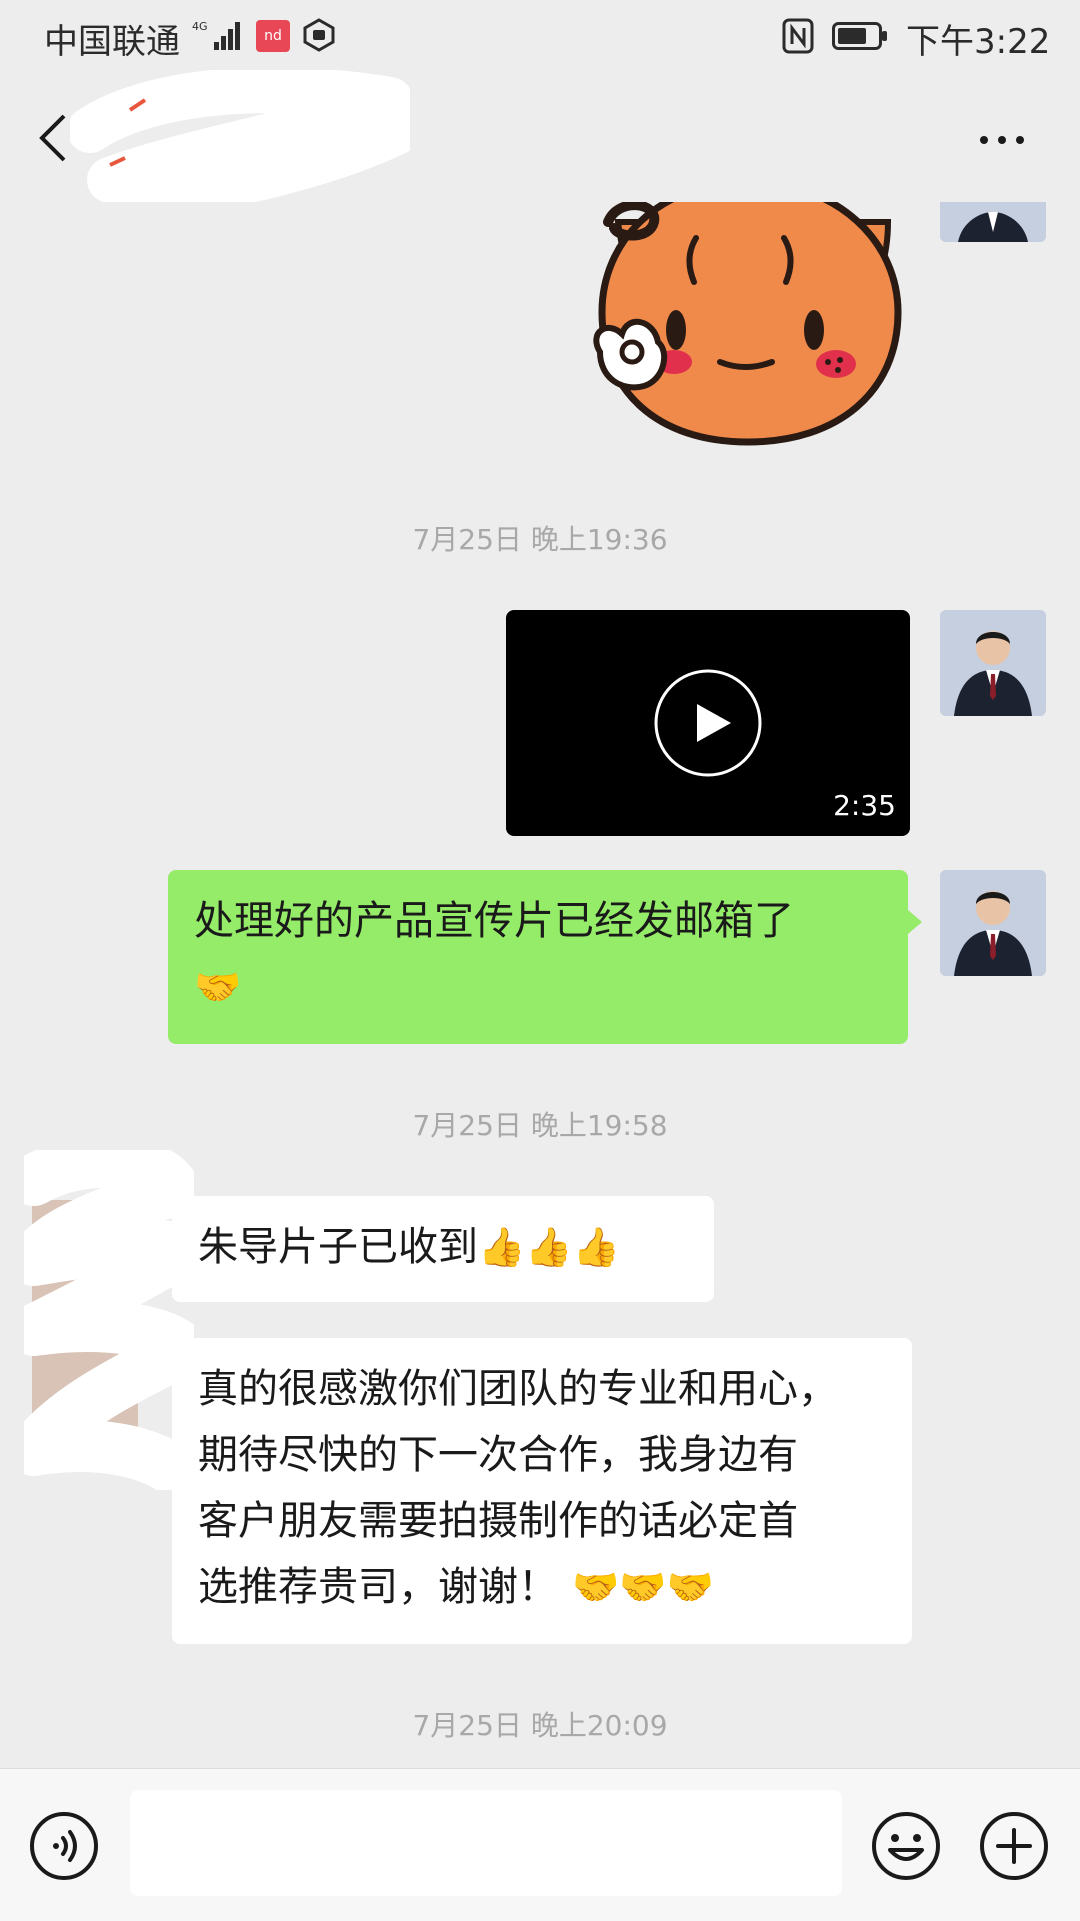  Describe the element at coordinates (112, 42) in the screenshot. I see `carrier-name: 中国联通` at that location.